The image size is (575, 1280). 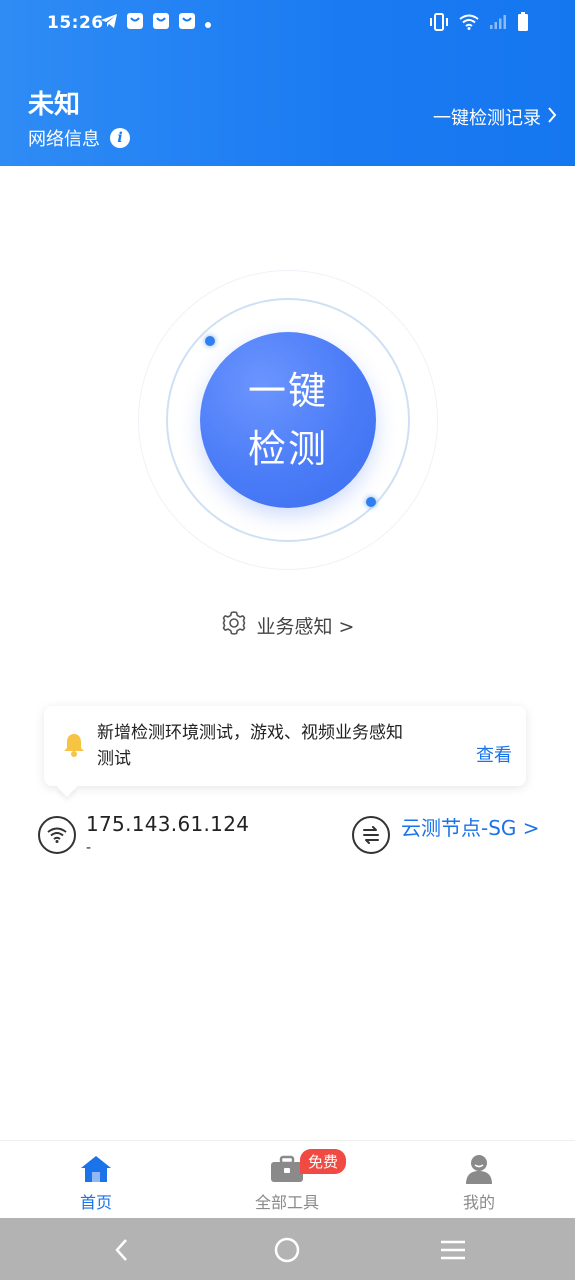 I want to click on network-info-label: 网络信息, so click(x=64, y=139).